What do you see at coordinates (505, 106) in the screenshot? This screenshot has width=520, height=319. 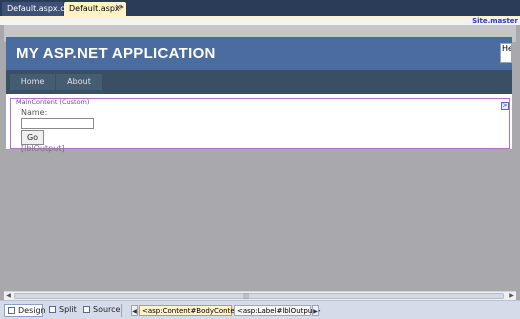 I see `smart-tag-icon: >` at bounding box center [505, 106].